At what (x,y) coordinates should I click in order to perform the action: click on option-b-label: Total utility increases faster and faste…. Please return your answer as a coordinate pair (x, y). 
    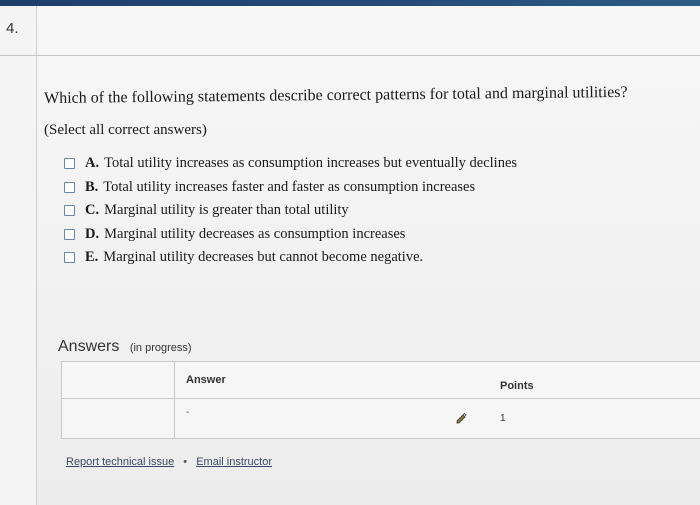
    Looking at the image, I should click on (289, 186).